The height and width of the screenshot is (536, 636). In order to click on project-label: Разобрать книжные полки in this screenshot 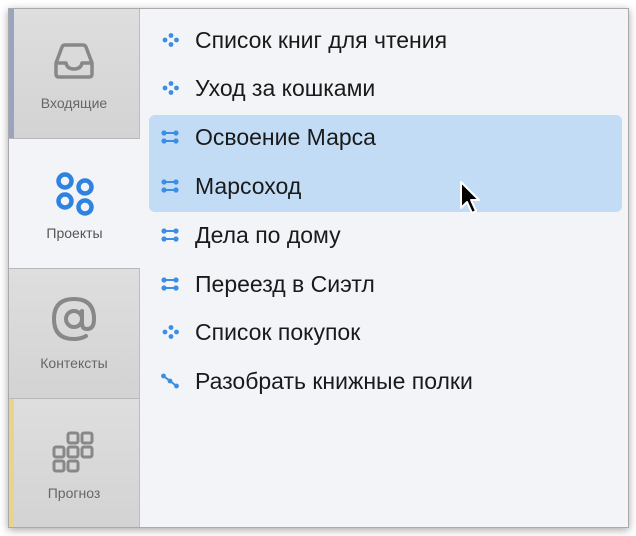, I will do `click(334, 381)`.